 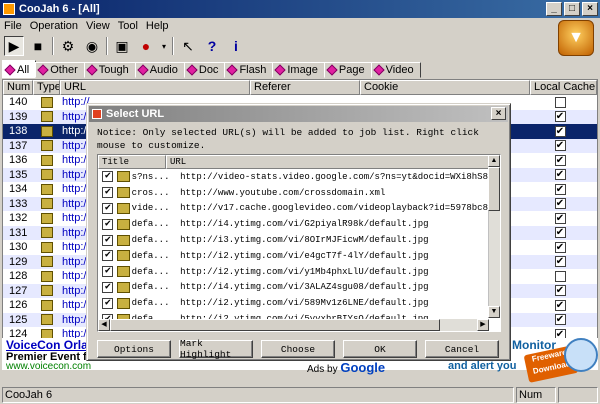 What do you see at coordinates (236, 46) in the screenshot?
I see `info-icon: i` at bounding box center [236, 46].